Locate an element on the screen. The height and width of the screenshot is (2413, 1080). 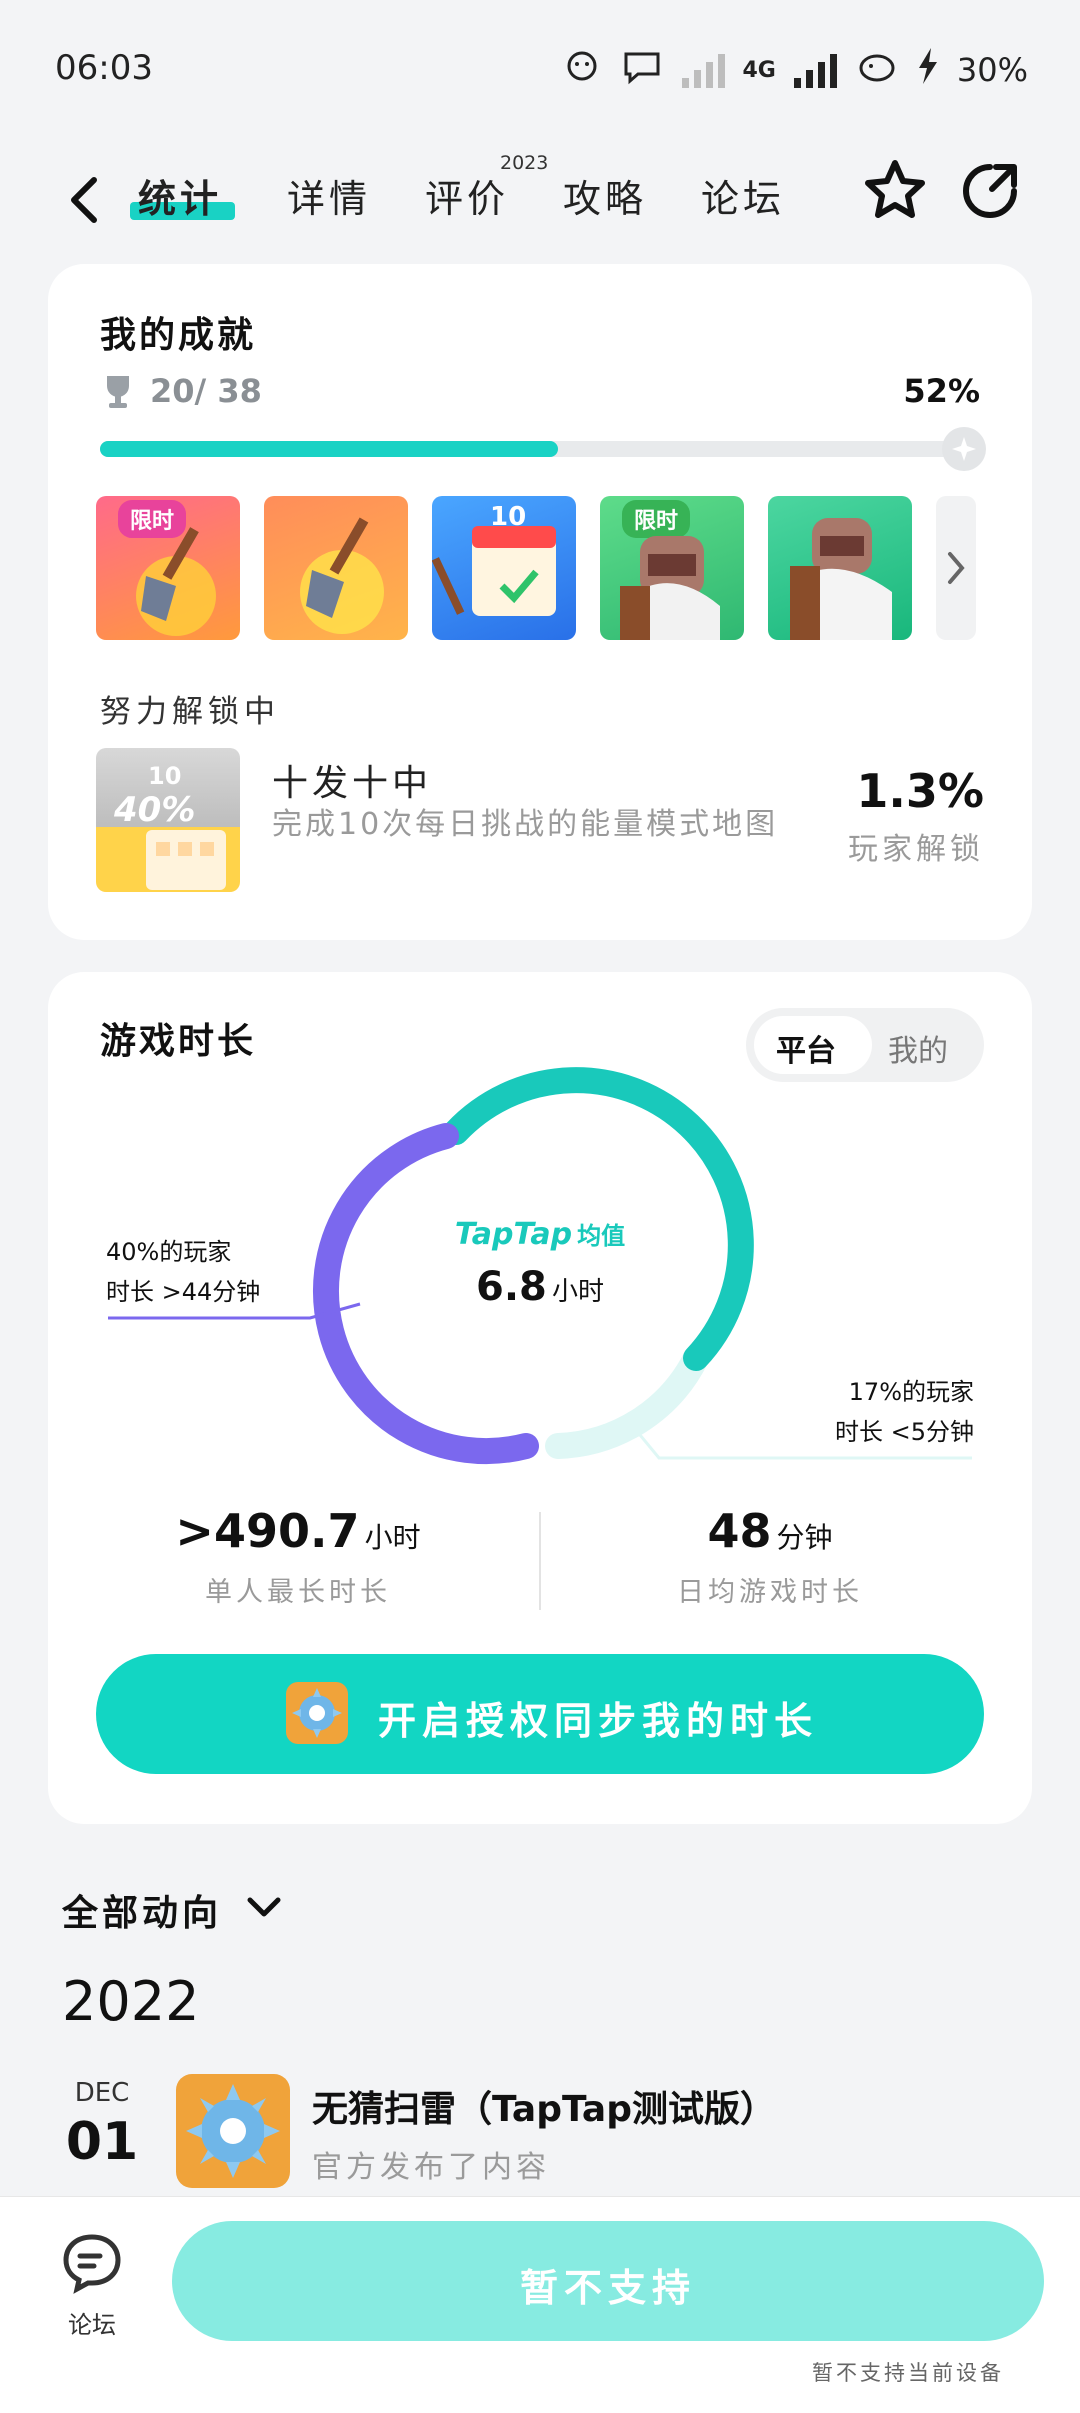
back-icon is located at coordinates (85, 200).